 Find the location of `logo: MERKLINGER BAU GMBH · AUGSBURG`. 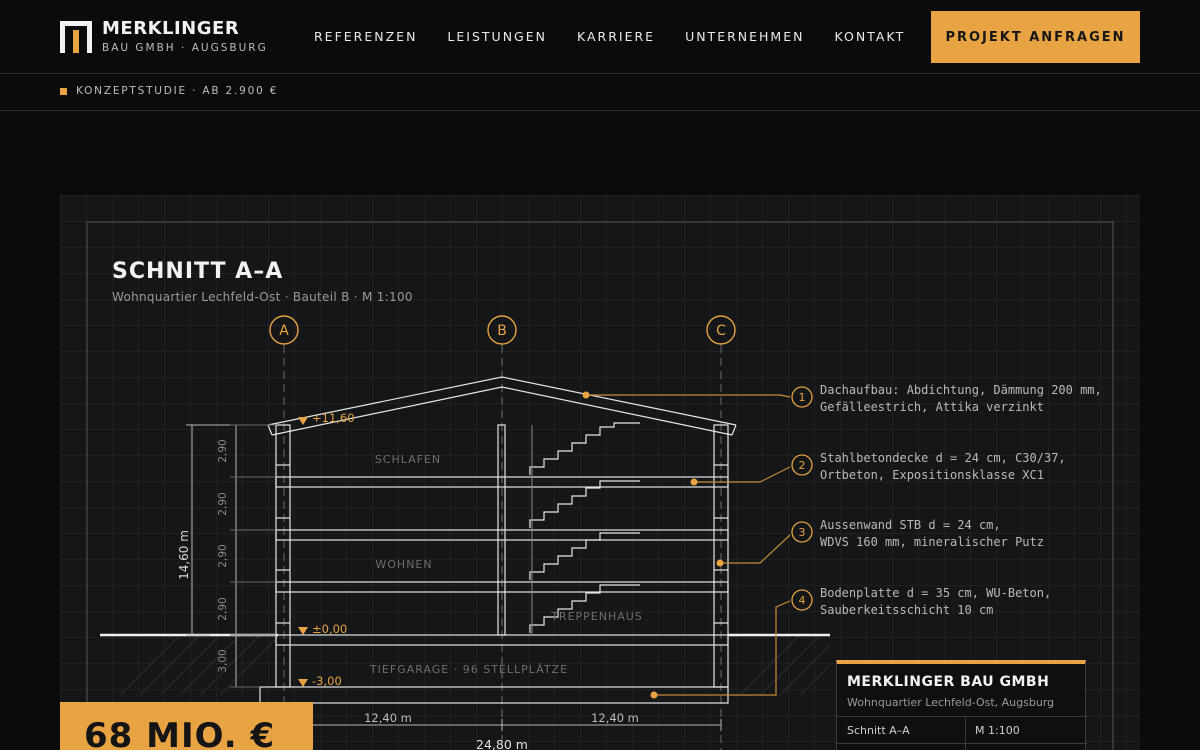

logo: MERKLINGER BAU GMBH · AUGSBURG is located at coordinates (164, 36).